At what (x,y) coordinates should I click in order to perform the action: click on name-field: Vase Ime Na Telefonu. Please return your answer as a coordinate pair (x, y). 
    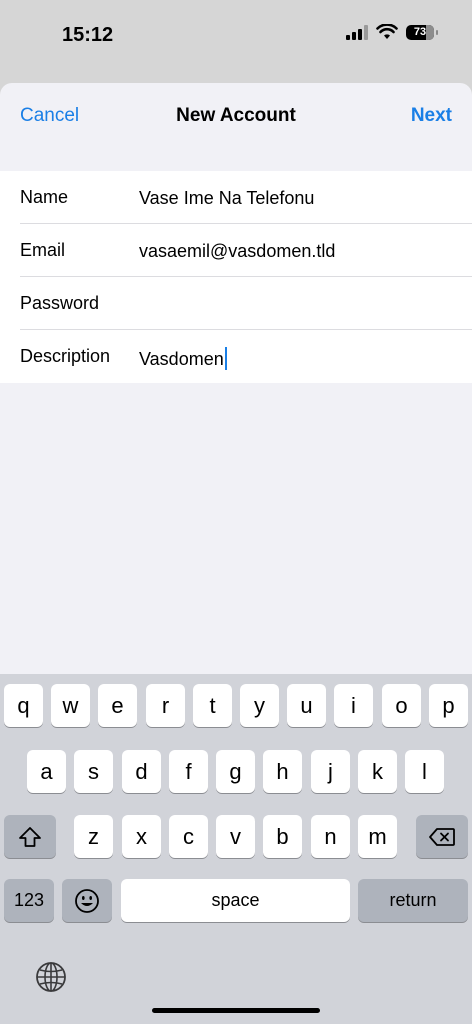
    Looking at the image, I should click on (226, 198).